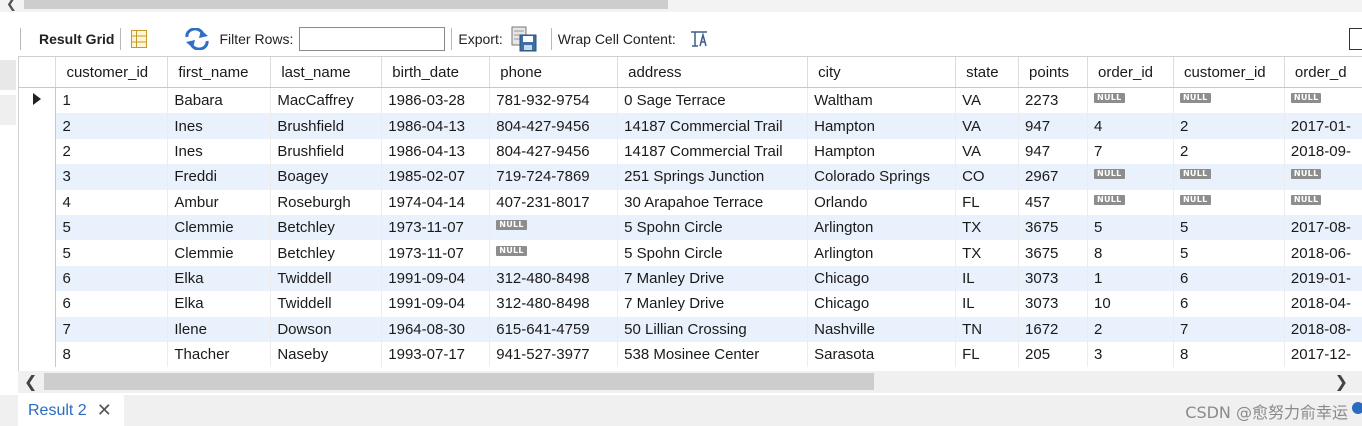 The height and width of the screenshot is (426, 1362). I want to click on result-grid-icon, so click(139, 39).